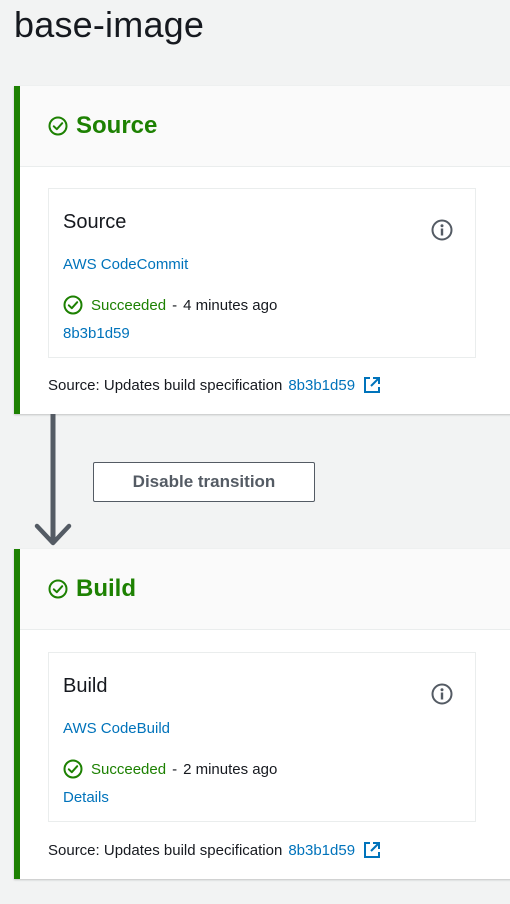 The height and width of the screenshot is (904, 510). What do you see at coordinates (125, 264) in the screenshot?
I see `provider-link: AWS CodeCommit` at bounding box center [125, 264].